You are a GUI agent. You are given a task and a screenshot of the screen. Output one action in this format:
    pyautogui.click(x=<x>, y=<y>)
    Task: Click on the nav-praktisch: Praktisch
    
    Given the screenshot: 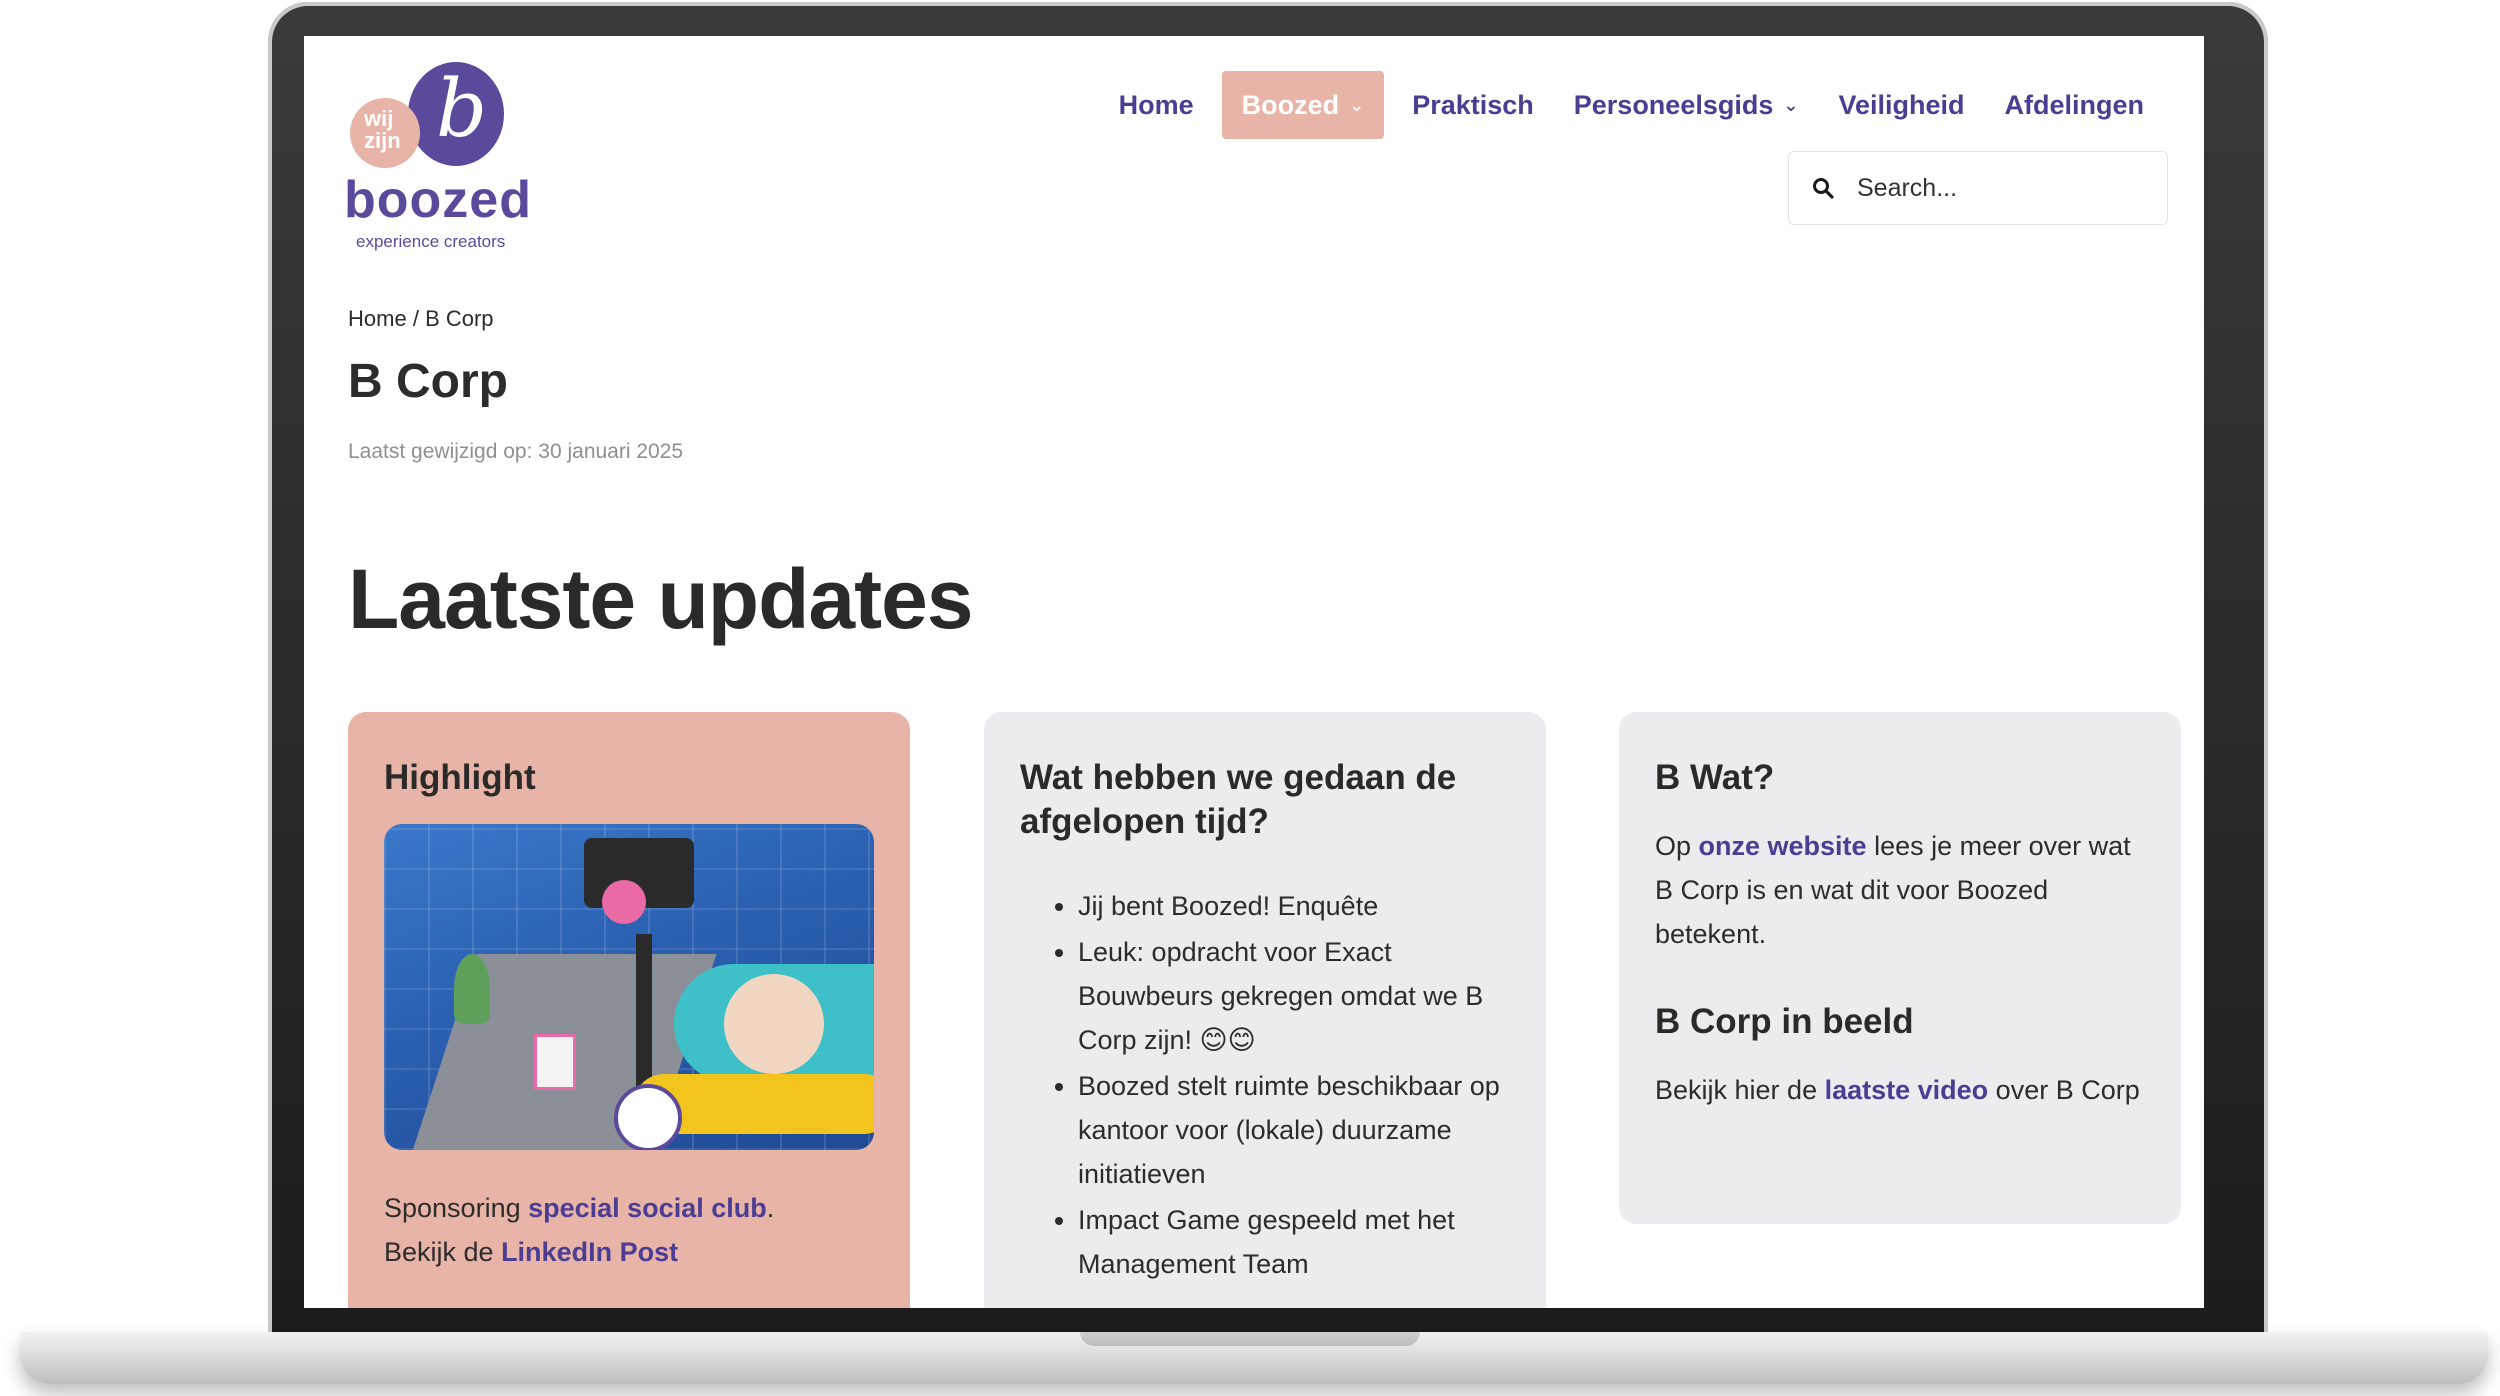 What is the action you would take?
    pyautogui.click(x=1473, y=105)
    